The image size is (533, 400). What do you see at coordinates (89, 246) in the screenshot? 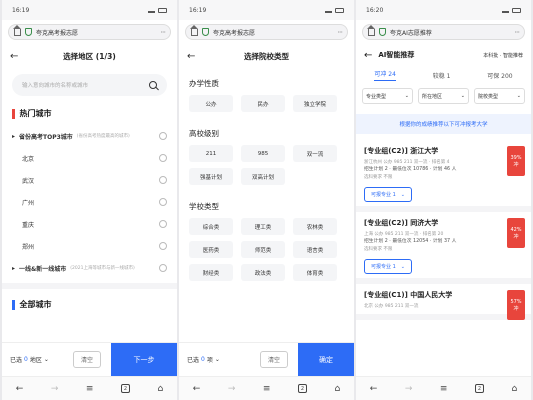
I see `city-row: 郑州` at bounding box center [89, 246].